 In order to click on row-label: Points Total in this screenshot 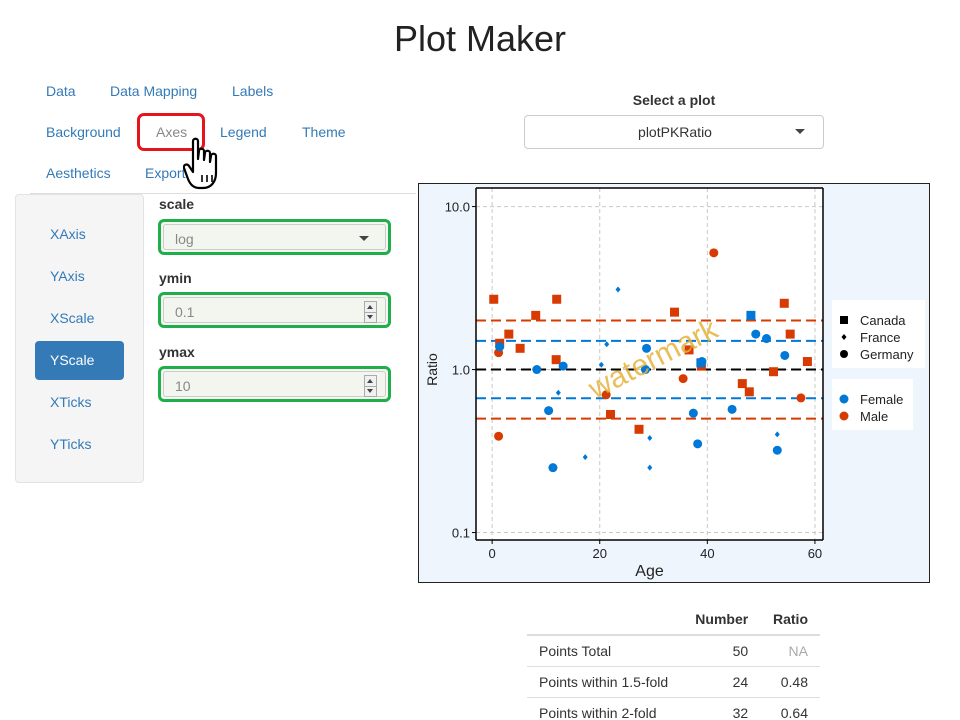, I will do `click(605, 651)`.